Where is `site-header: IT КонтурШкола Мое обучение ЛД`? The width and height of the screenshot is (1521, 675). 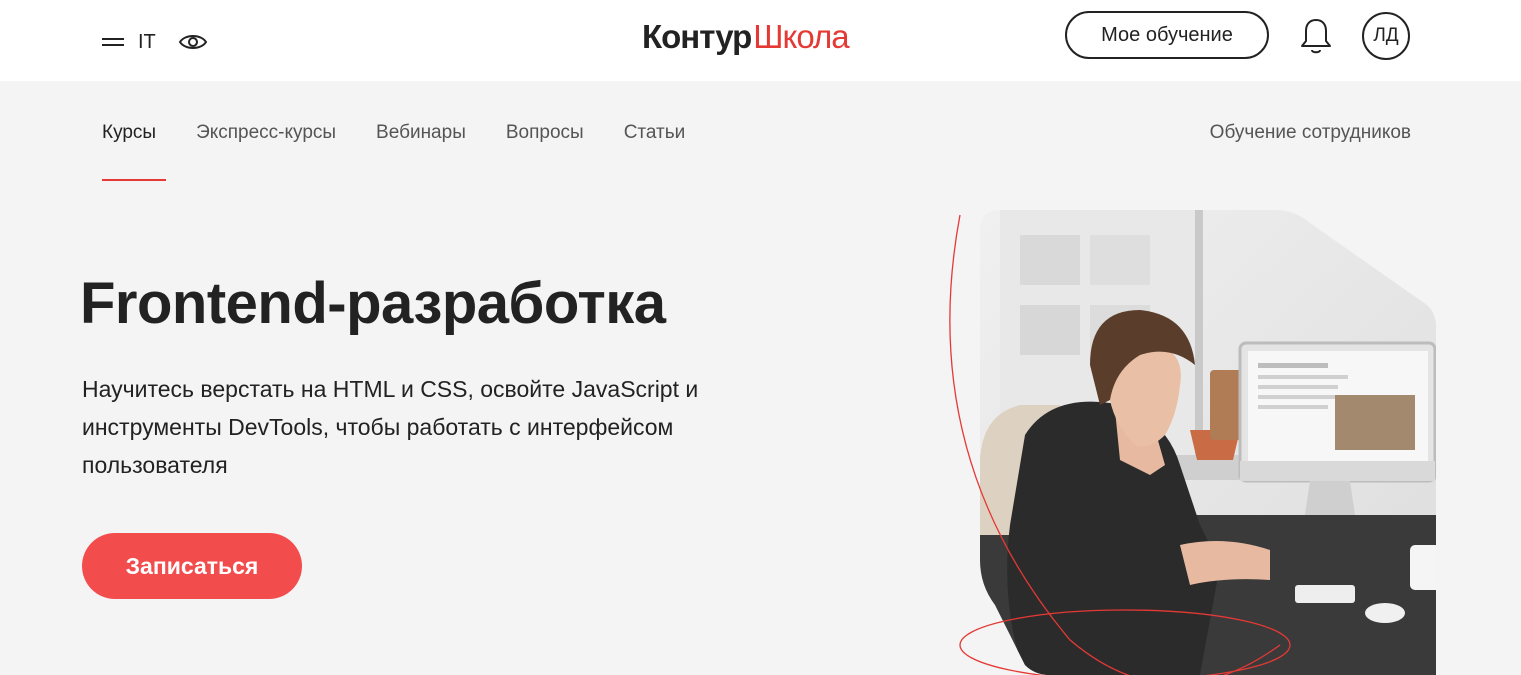 site-header: IT КонтурШкола Мое обучение ЛД is located at coordinates (760, 40).